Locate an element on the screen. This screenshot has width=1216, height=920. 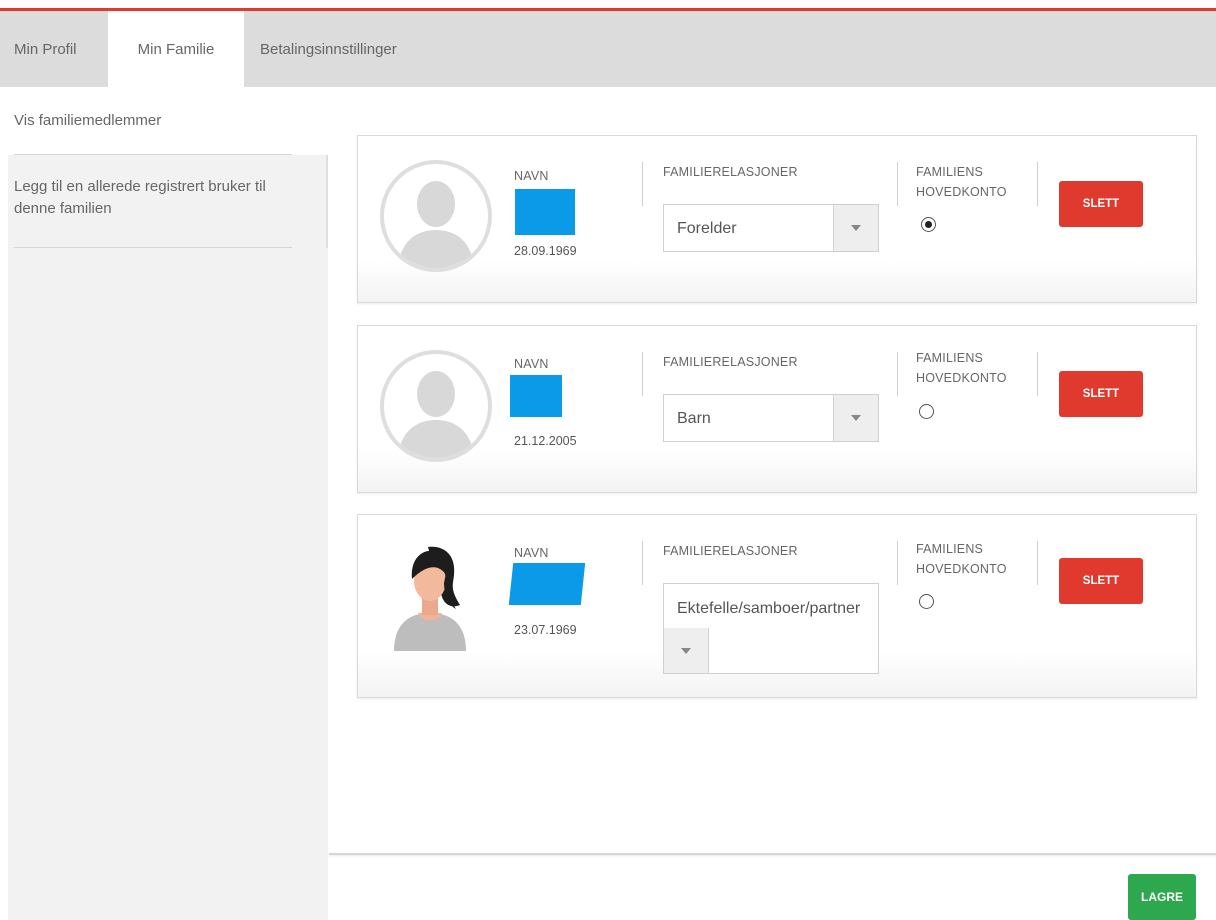
tab-min-familie: Min Familie is located at coordinates (176, 49).